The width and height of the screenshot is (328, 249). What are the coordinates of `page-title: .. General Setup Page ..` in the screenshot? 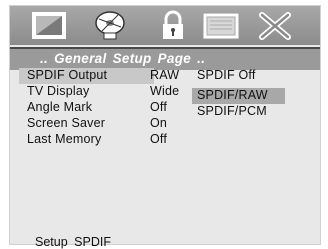 It's located at (123, 58).